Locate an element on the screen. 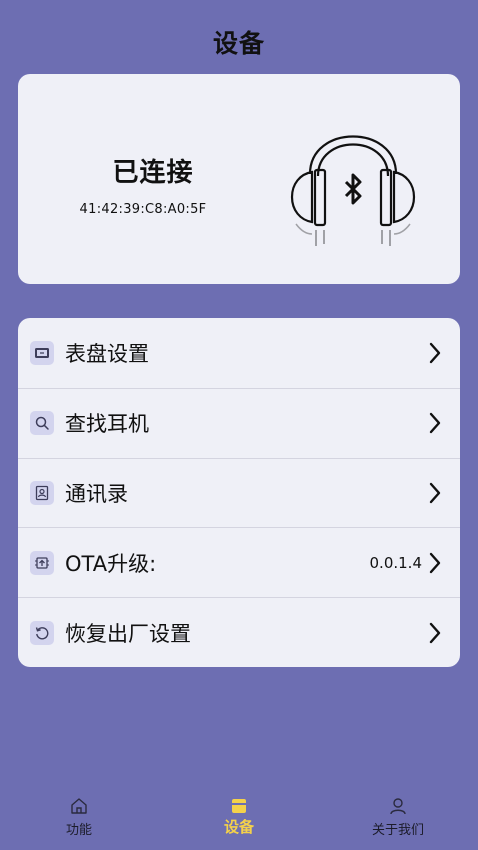 The height and width of the screenshot is (850, 478). tab-label: 设备 is located at coordinates (238, 827).